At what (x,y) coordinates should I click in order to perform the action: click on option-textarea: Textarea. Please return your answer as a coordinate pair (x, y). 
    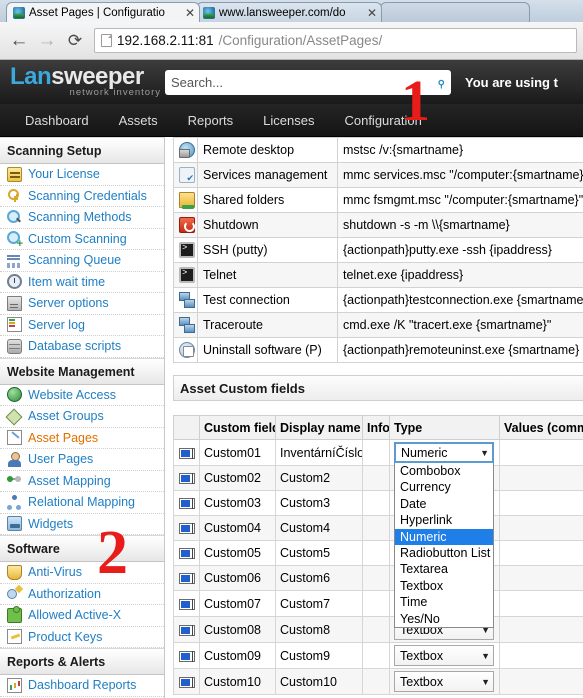
    Looking at the image, I should click on (444, 569).